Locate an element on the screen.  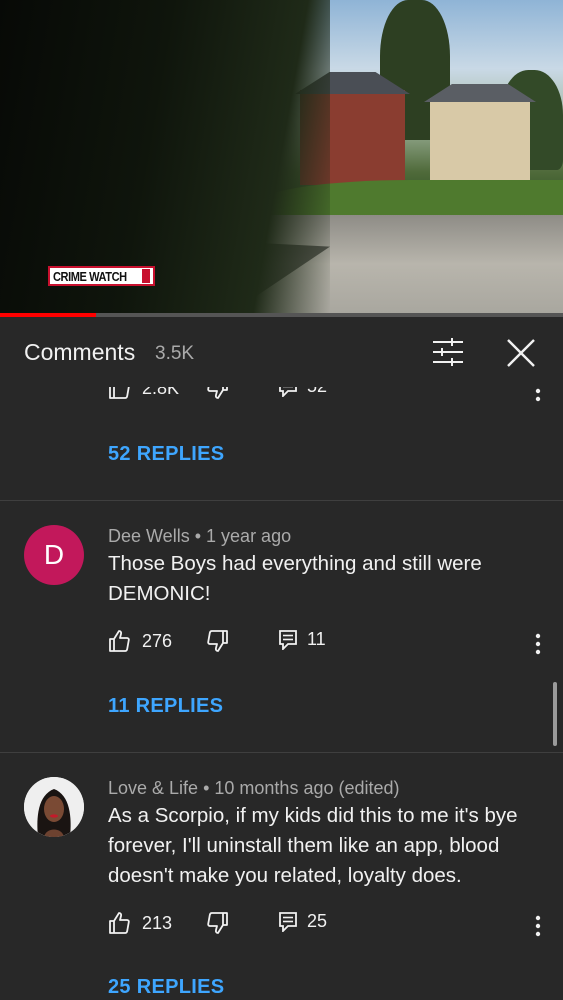
comment-author: Love & Life is located at coordinates (153, 788).